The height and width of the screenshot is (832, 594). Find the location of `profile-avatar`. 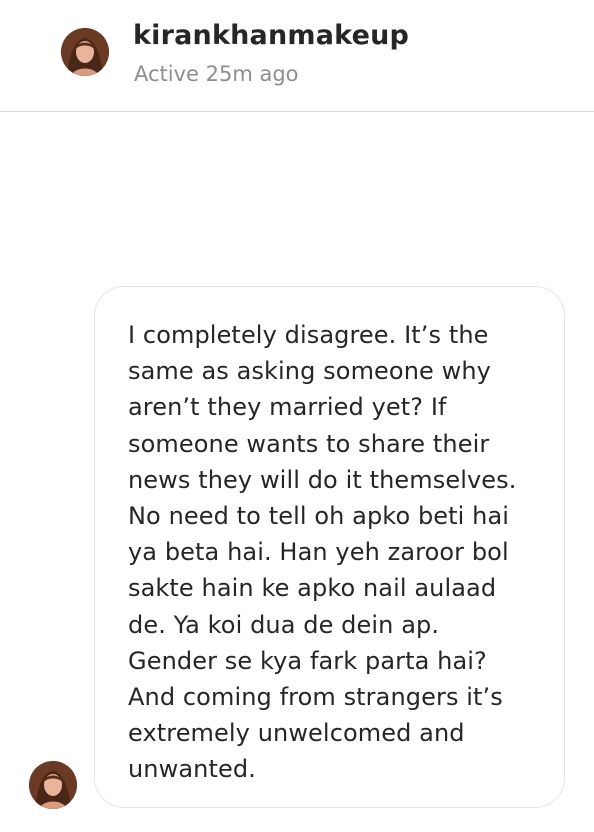

profile-avatar is located at coordinates (85, 52).